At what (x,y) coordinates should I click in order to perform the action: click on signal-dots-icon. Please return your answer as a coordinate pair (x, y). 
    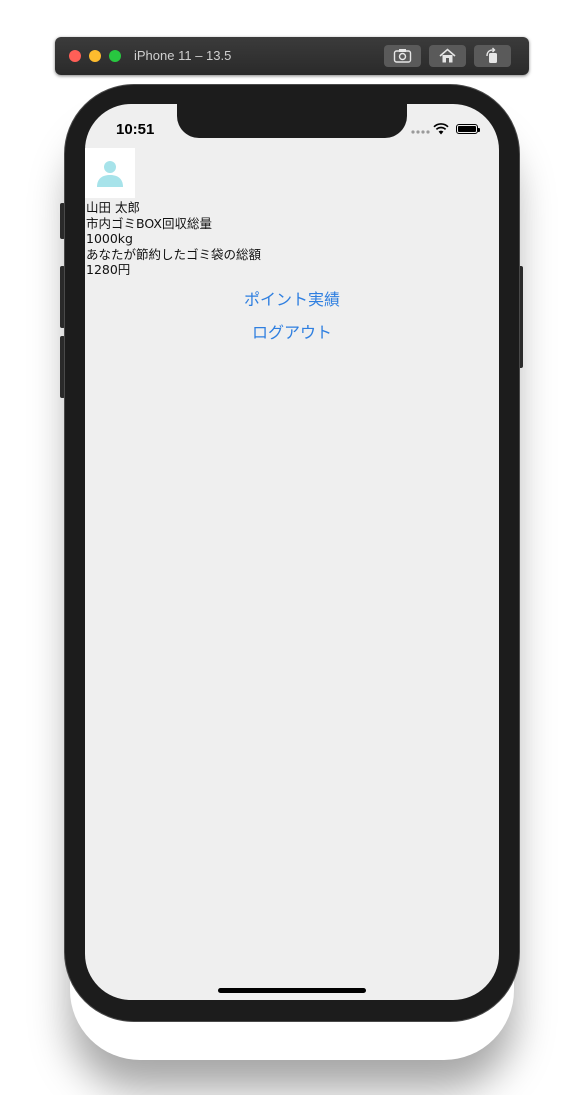
    Looking at the image, I should click on (420, 132).